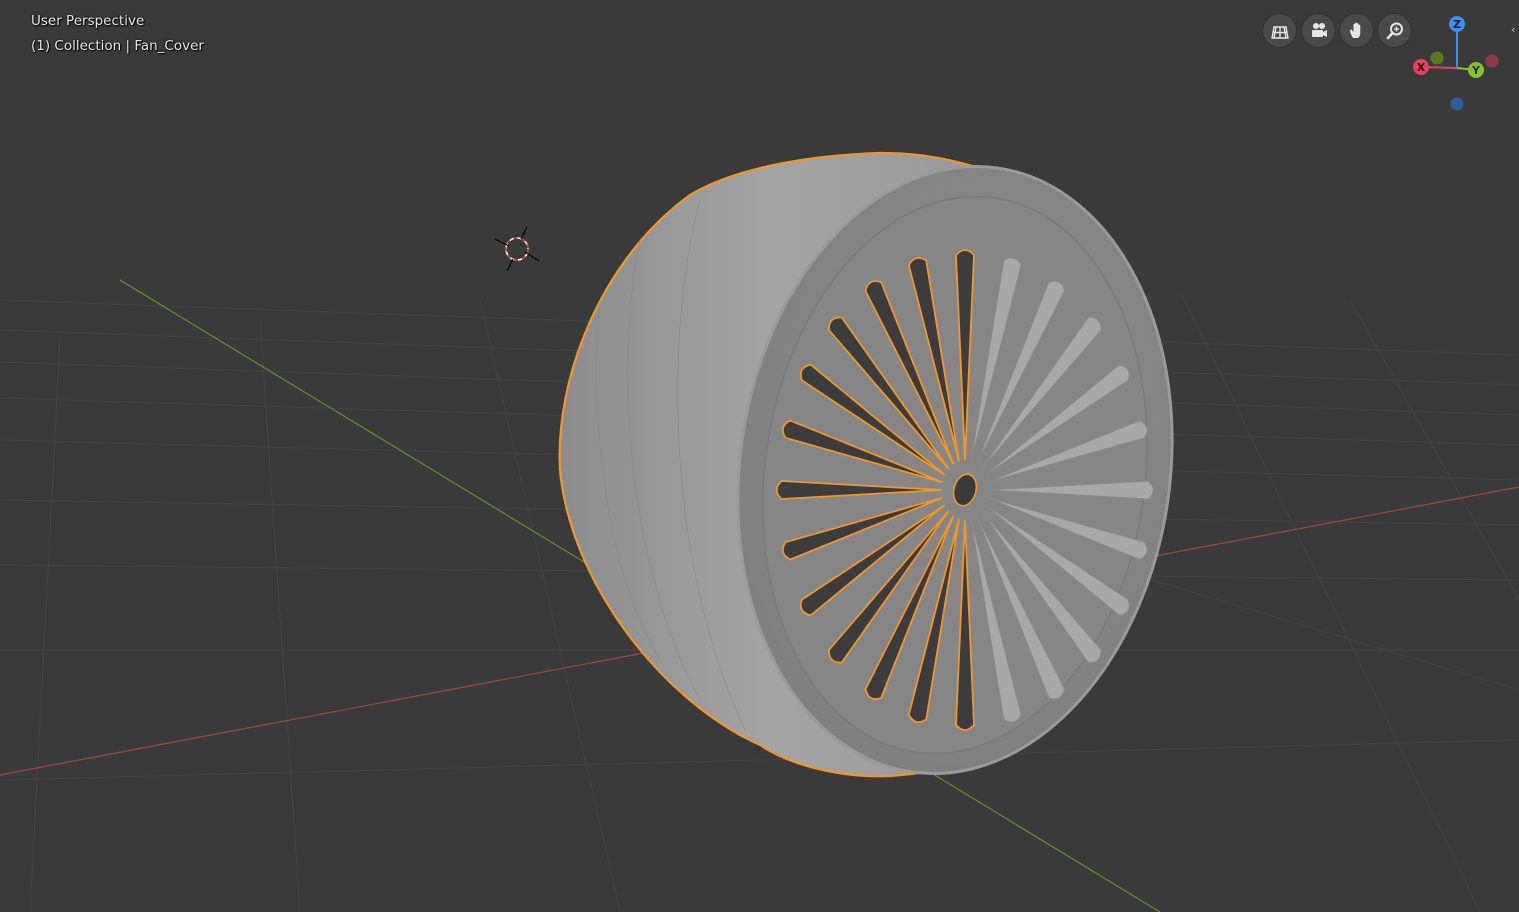 Image resolution: width=1519 pixels, height=912 pixels. I want to click on gizmo-x-axis: X, so click(1421, 67).